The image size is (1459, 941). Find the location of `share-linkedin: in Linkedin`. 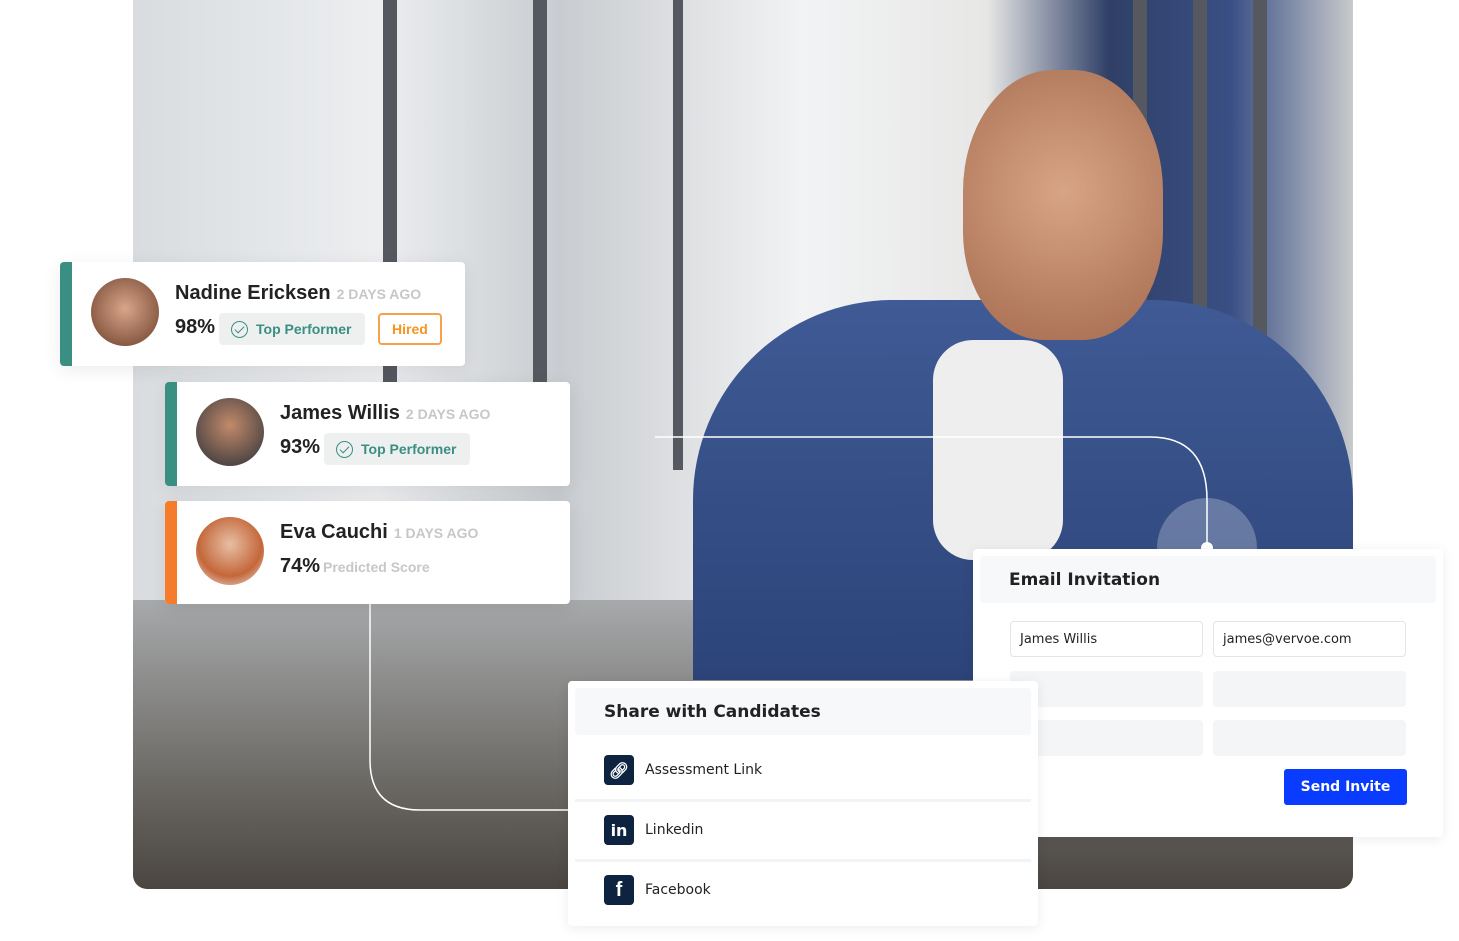

share-linkedin: in Linkedin is located at coordinates (803, 830).